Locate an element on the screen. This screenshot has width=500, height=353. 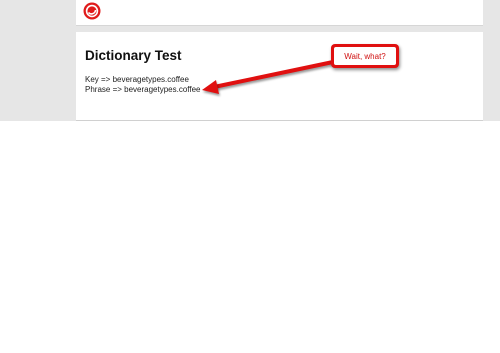
phrase-line: Phrase => beveragetypes.coffee is located at coordinates (143, 89).